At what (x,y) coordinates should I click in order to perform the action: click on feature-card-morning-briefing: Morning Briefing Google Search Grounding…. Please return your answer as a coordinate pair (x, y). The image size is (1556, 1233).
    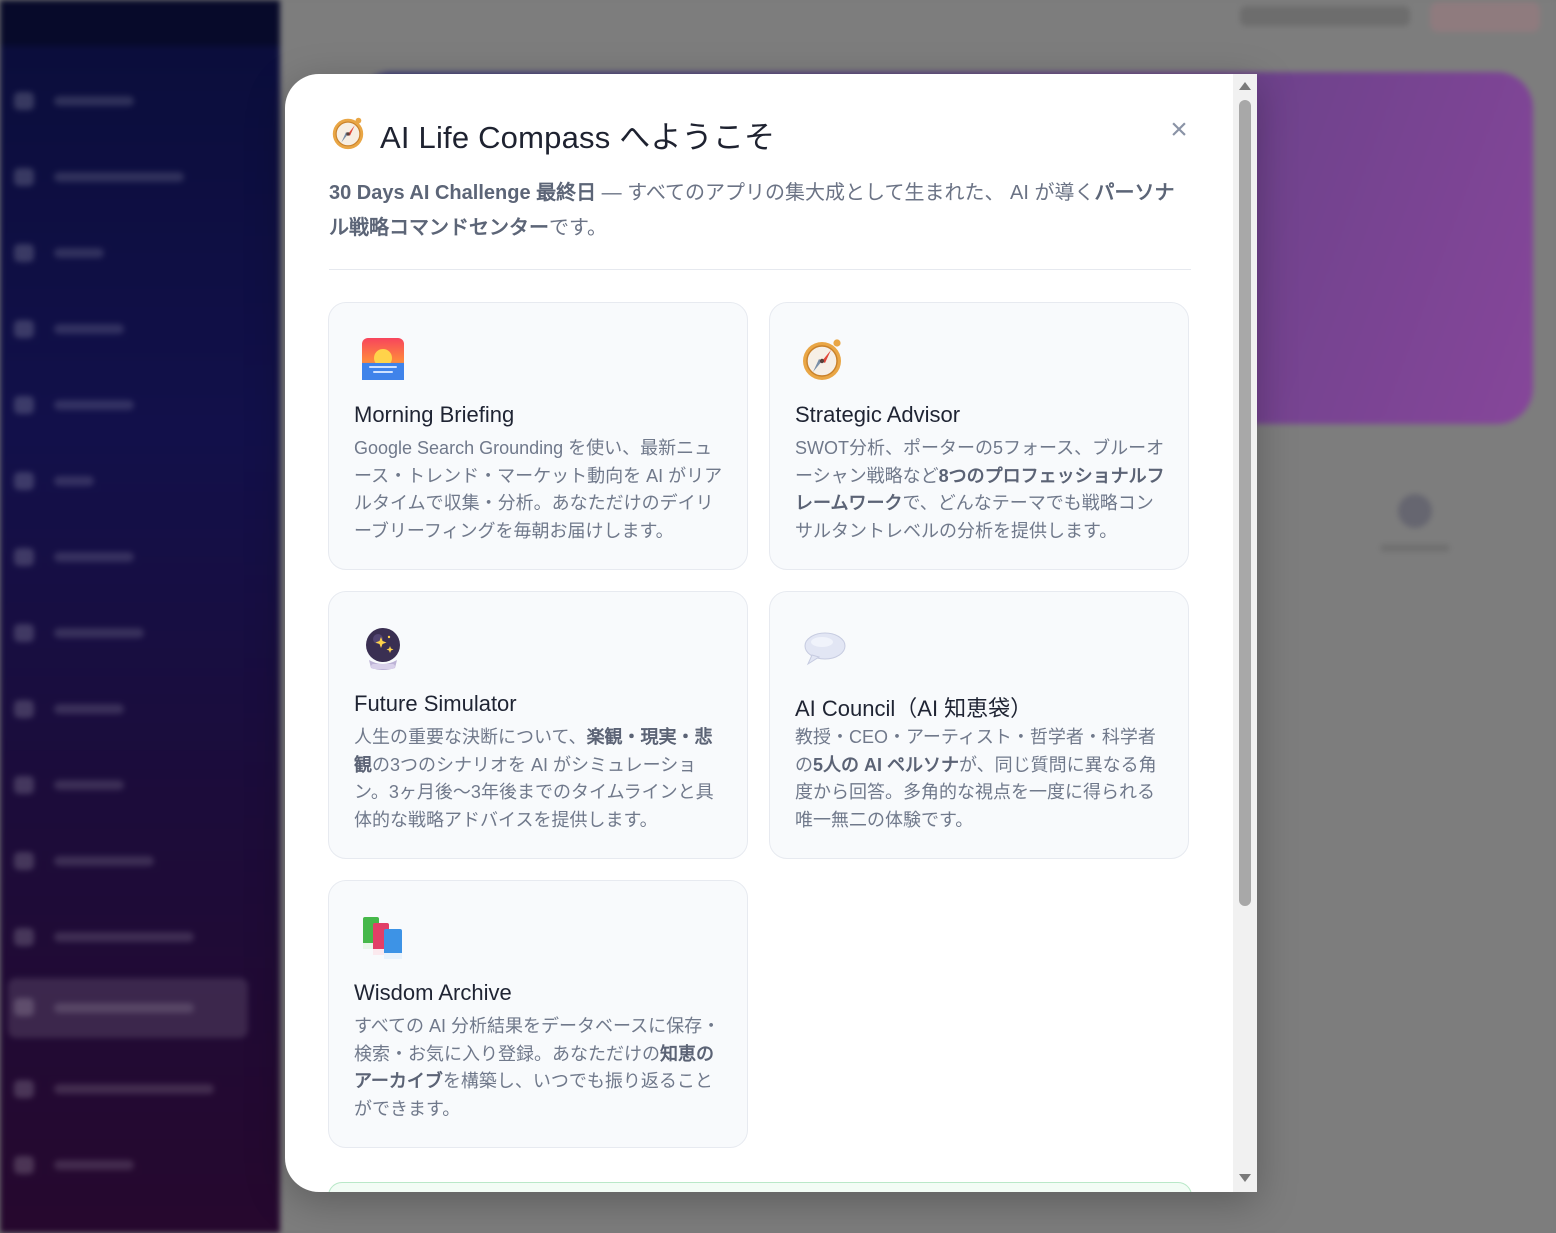
    Looking at the image, I should click on (538, 436).